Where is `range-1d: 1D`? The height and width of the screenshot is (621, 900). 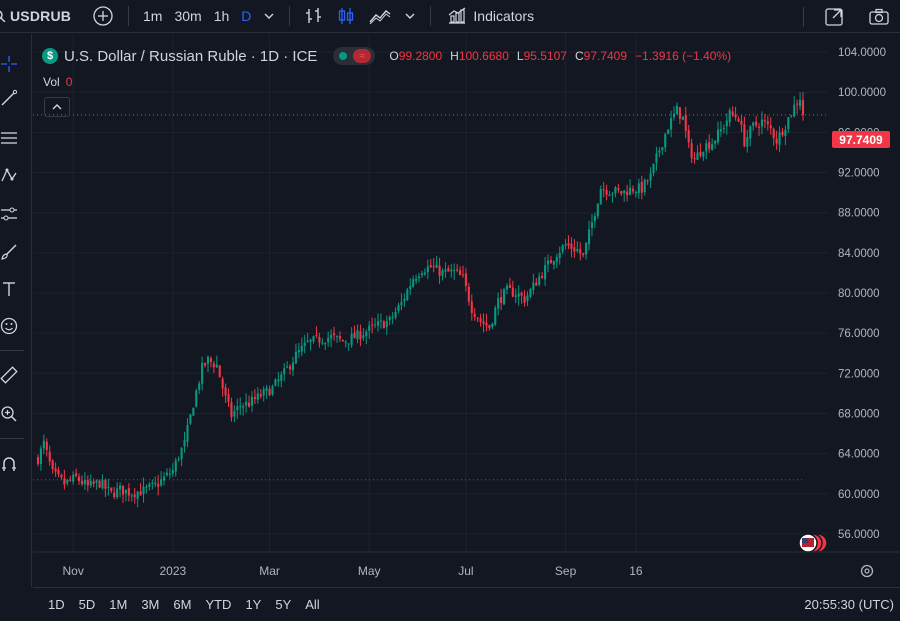 range-1d: 1D is located at coordinates (52, 604).